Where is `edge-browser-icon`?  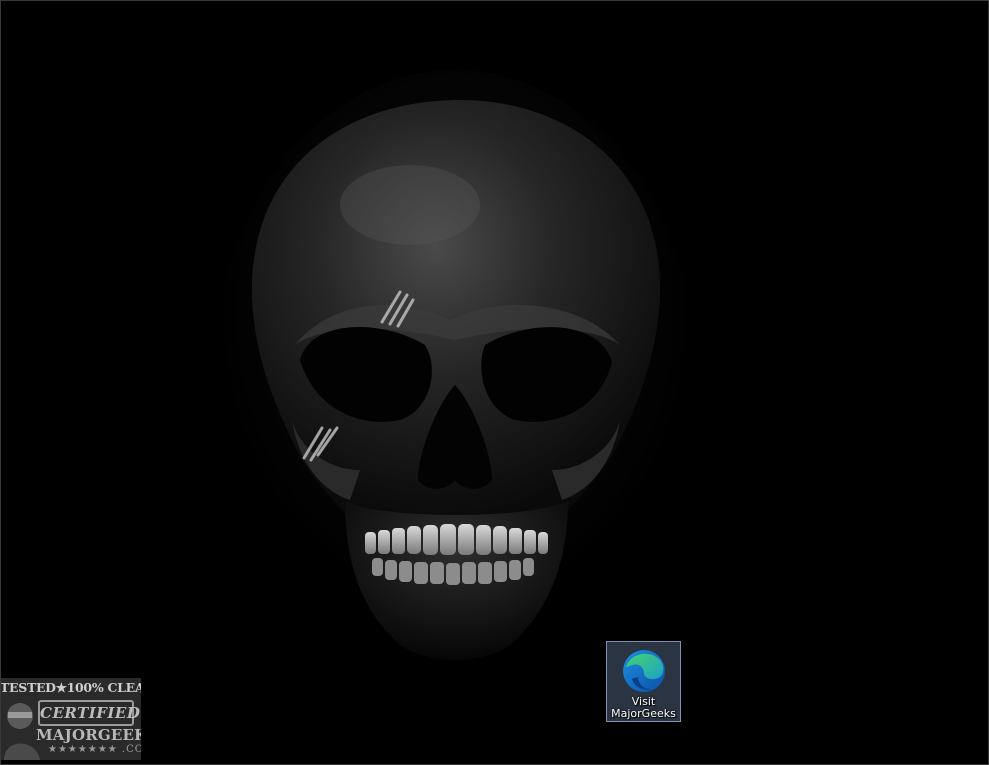
edge-browser-icon is located at coordinates (643, 671).